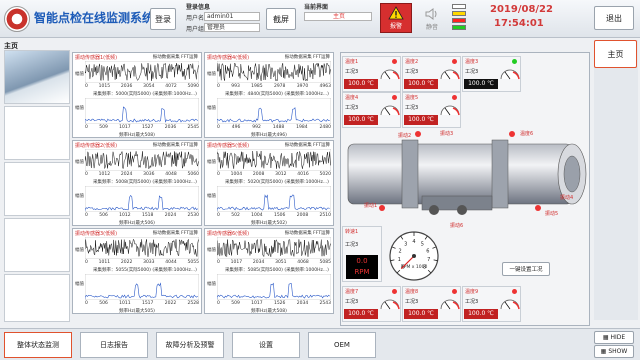 The height and width of the screenshot is (360, 640). Describe the element at coordinates (491, 304) in the screenshot. I see `temperature-gauge: 温度9 工况3 100.0 ℃` at that location.